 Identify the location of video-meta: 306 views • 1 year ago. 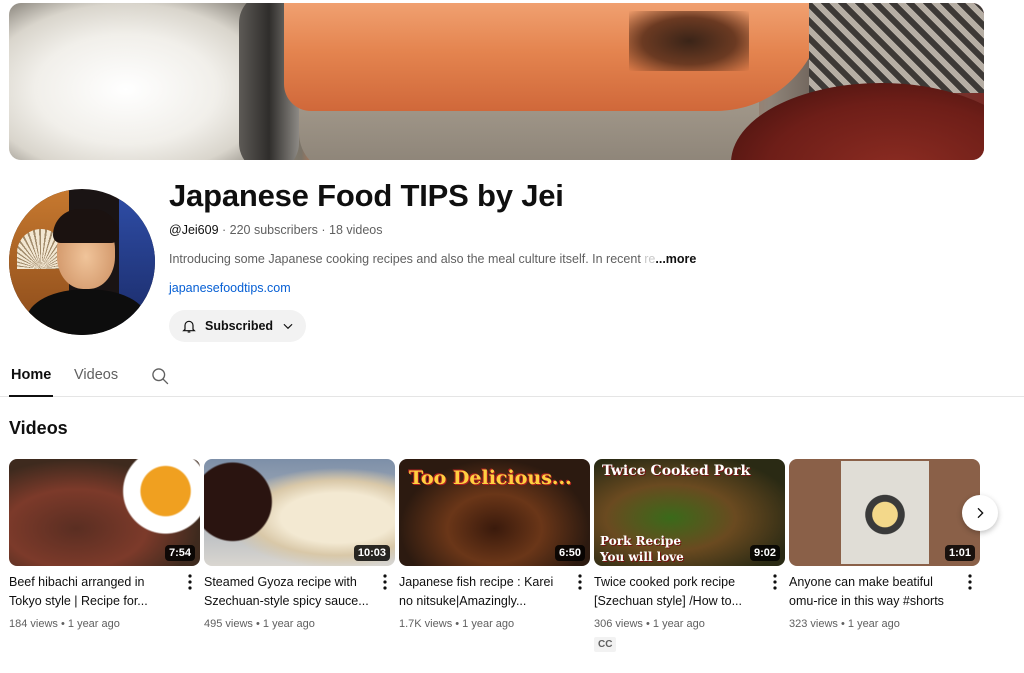
(649, 624).